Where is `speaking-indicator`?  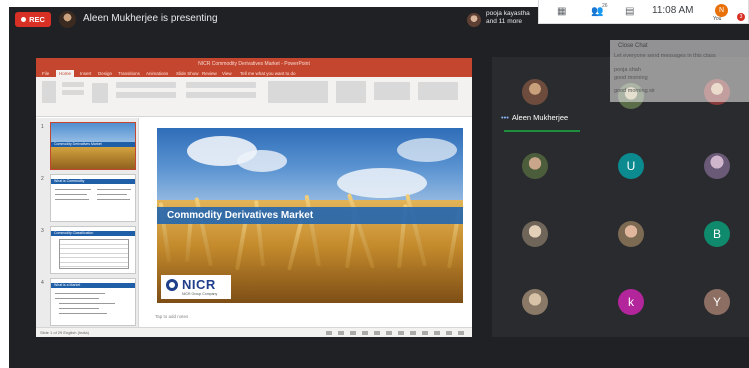 speaking-indicator is located at coordinates (542, 131).